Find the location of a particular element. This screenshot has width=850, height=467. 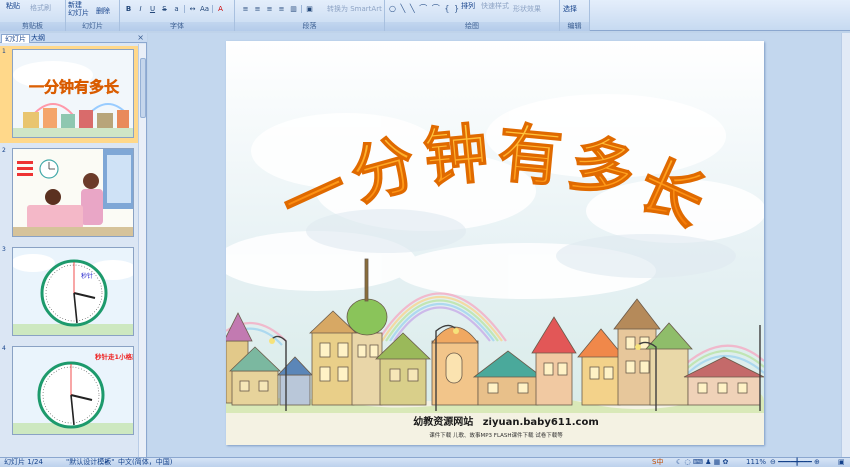

font-color-icon: A is located at coordinates (220, 9).